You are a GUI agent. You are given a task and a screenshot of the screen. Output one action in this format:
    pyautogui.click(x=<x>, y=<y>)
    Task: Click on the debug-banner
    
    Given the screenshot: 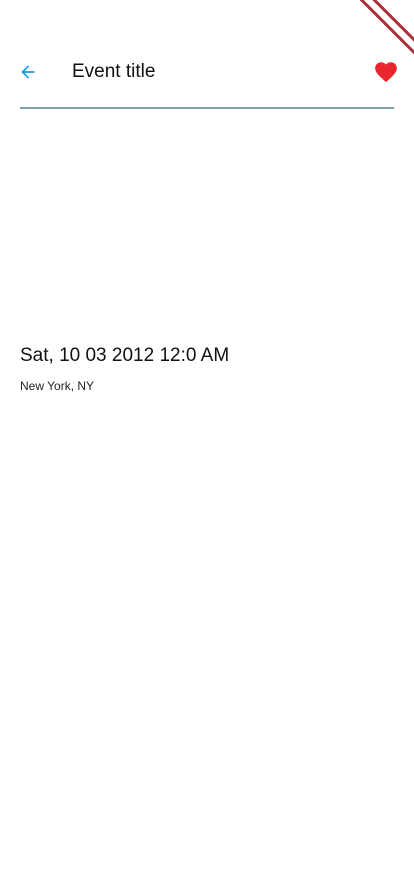 What is the action you would take?
    pyautogui.click(x=384, y=30)
    